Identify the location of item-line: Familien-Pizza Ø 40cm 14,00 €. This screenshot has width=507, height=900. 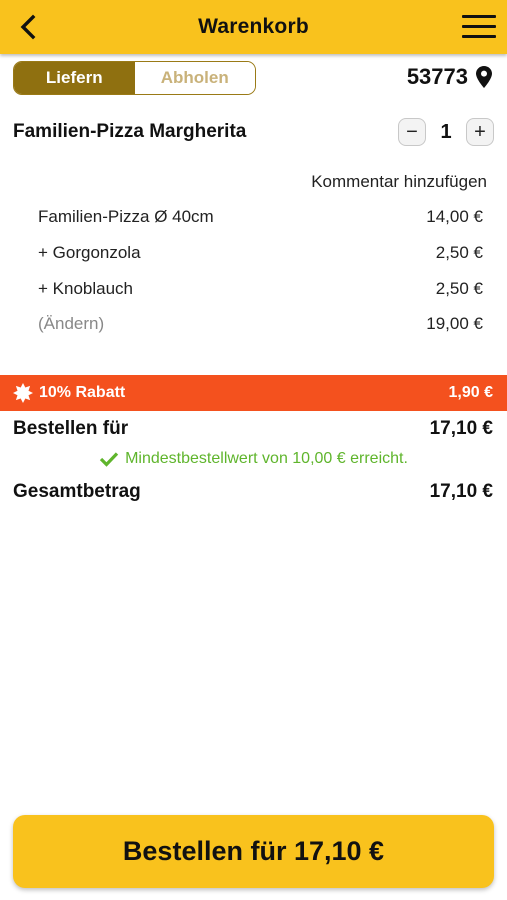
(260, 217).